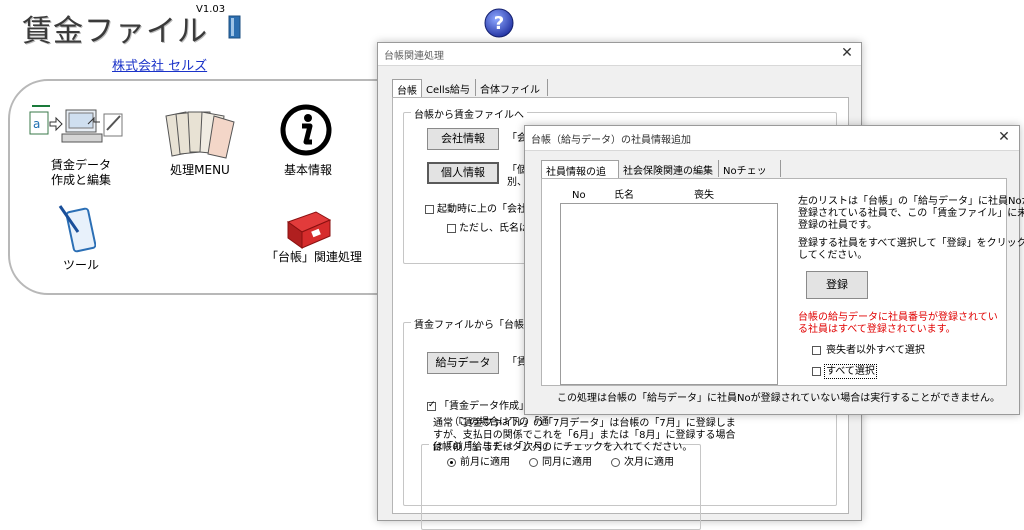 The width and height of the screenshot is (1024, 530). What do you see at coordinates (750, 176) in the screenshot?
I see `tab-no-check: Noチェック` at bounding box center [750, 176].